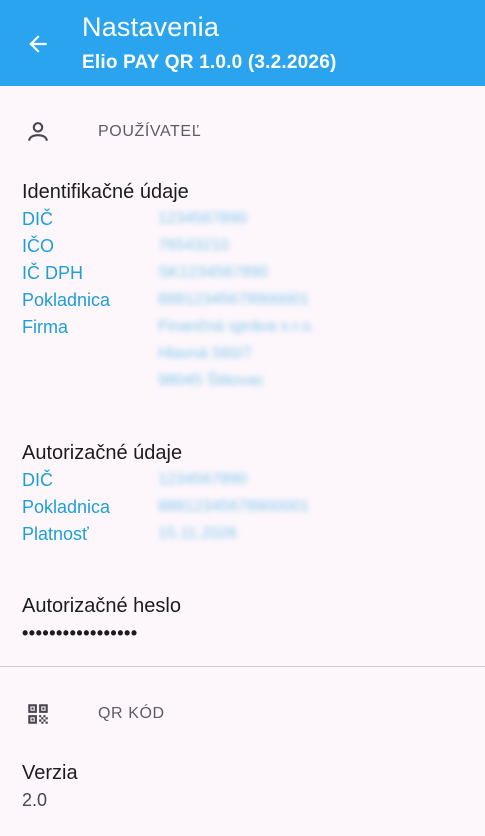 Image resolution: width=485 pixels, height=836 pixels. Describe the element at coordinates (151, 27) in the screenshot. I see `page-title: Nastavenia` at that location.